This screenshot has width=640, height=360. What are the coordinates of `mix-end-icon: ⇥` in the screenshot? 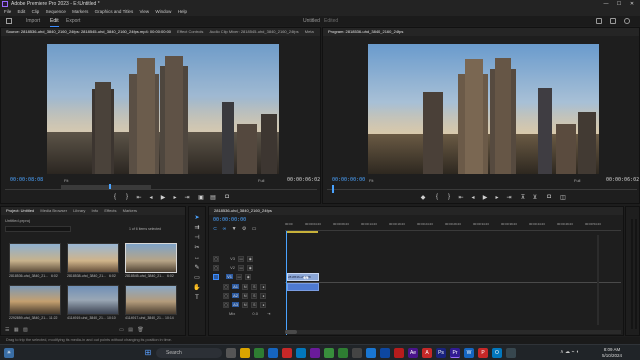 It's located at (268, 313).